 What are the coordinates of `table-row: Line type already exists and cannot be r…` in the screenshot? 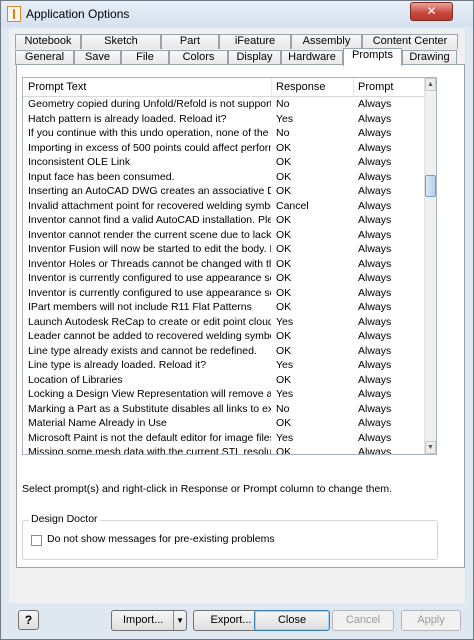 It's located at (225, 351).